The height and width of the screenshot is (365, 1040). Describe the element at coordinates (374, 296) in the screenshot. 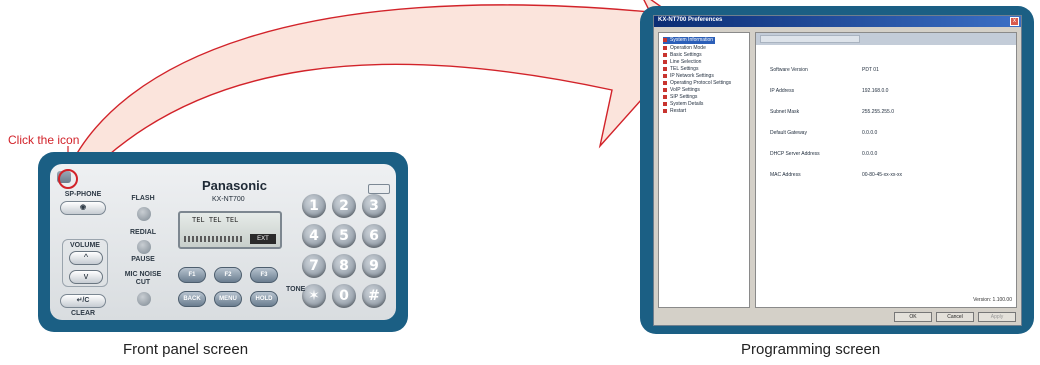

I see `key-hash: #` at that location.